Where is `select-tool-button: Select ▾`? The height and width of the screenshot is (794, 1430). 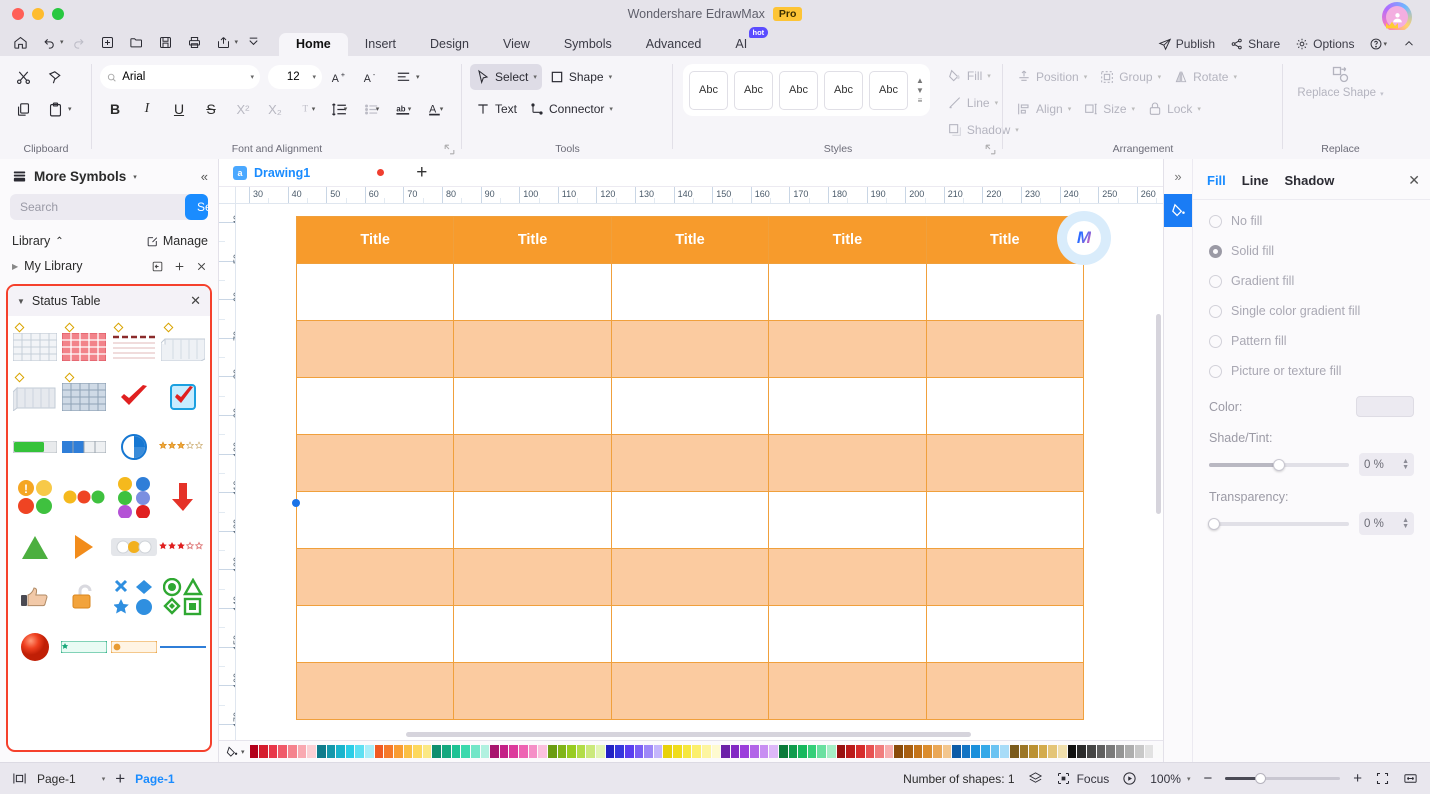
select-tool-button: Select ▾ is located at coordinates (506, 77).